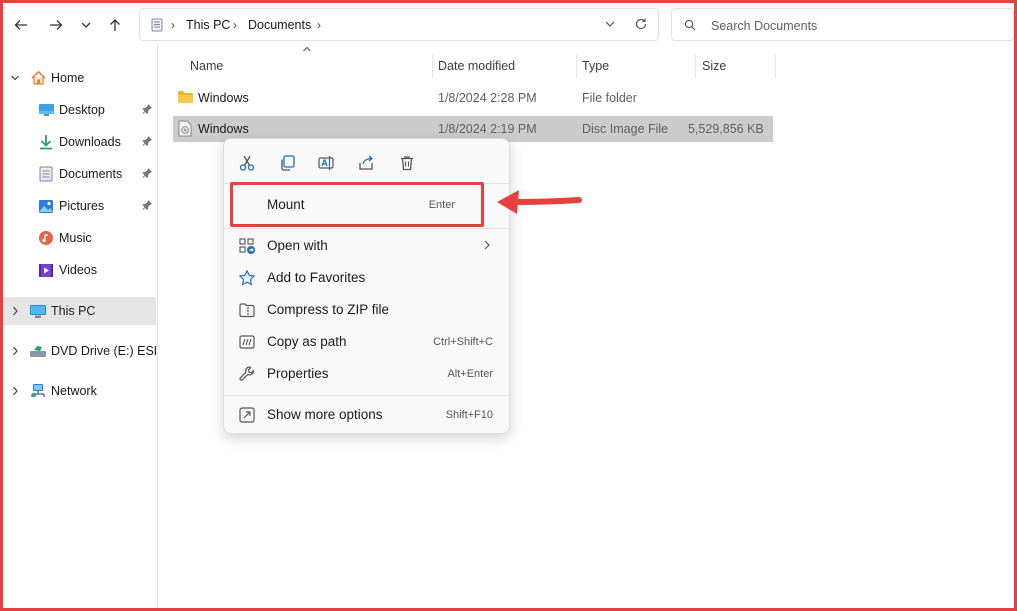 The height and width of the screenshot is (611, 1017). What do you see at coordinates (46, 142) in the screenshot?
I see `download-icon` at bounding box center [46, 142].